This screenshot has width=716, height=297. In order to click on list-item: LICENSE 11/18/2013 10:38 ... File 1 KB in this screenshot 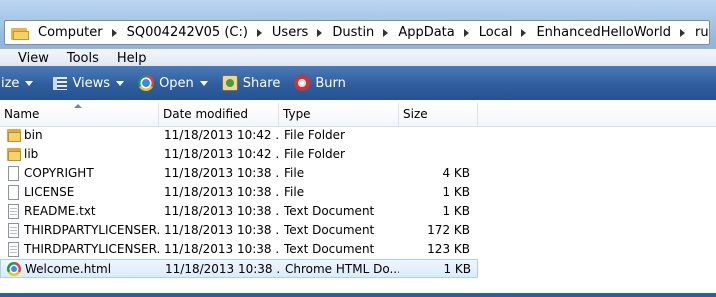, I will do `click(239, 192)`.